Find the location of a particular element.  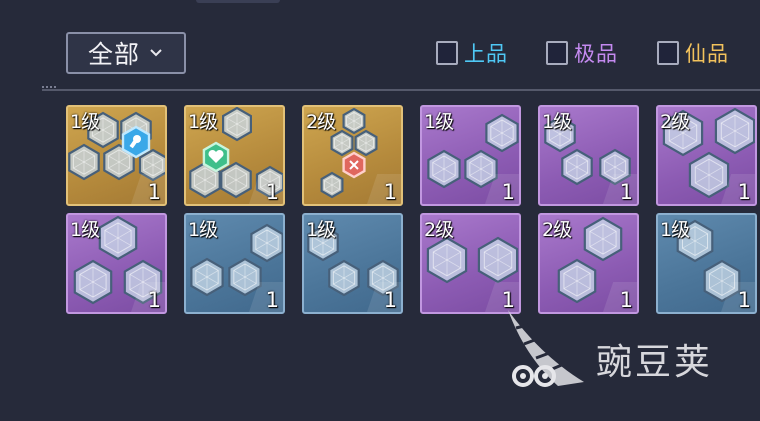

filter-xianpin-checkbox is located at coordinates (668, 53).